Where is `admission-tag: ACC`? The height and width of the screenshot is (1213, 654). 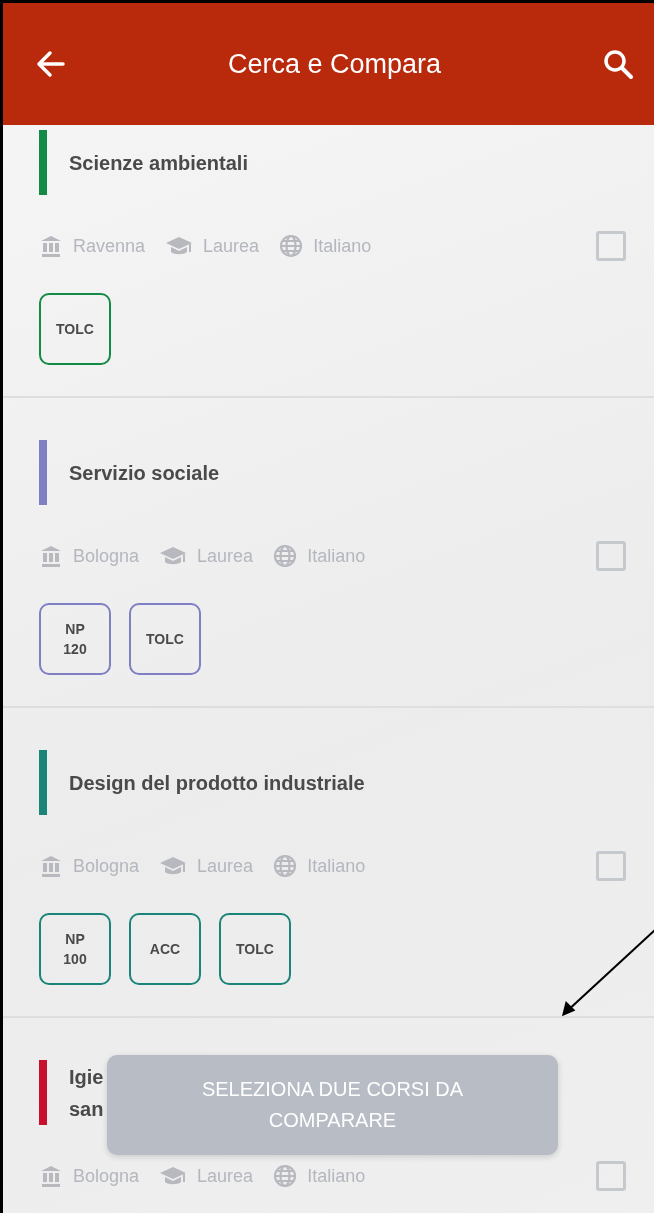
admission-tag: ACC is located at coordinates (165, 949).